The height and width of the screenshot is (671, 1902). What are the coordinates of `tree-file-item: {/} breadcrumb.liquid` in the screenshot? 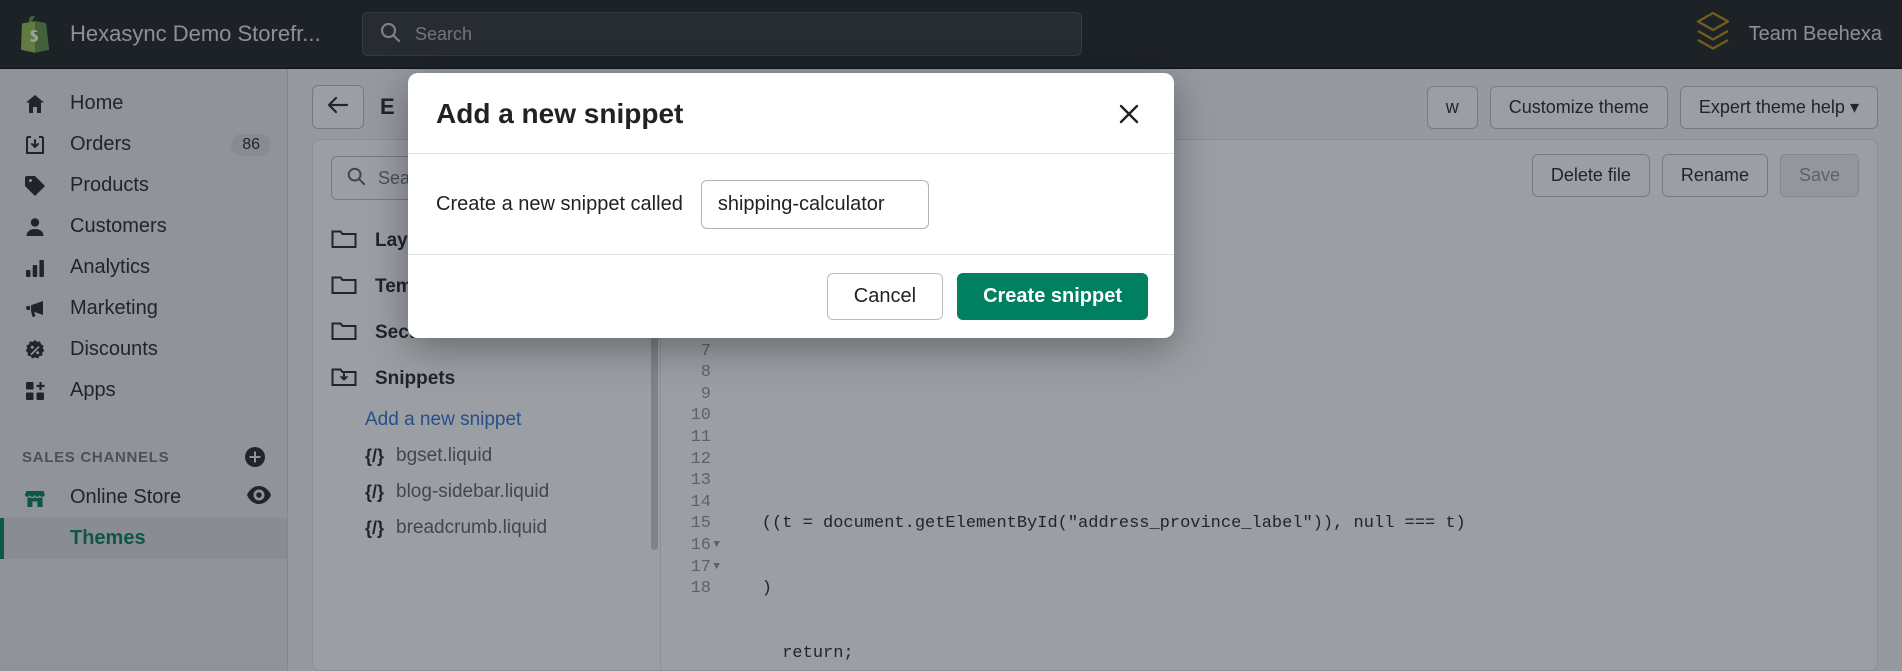 It's located at (486, 528).